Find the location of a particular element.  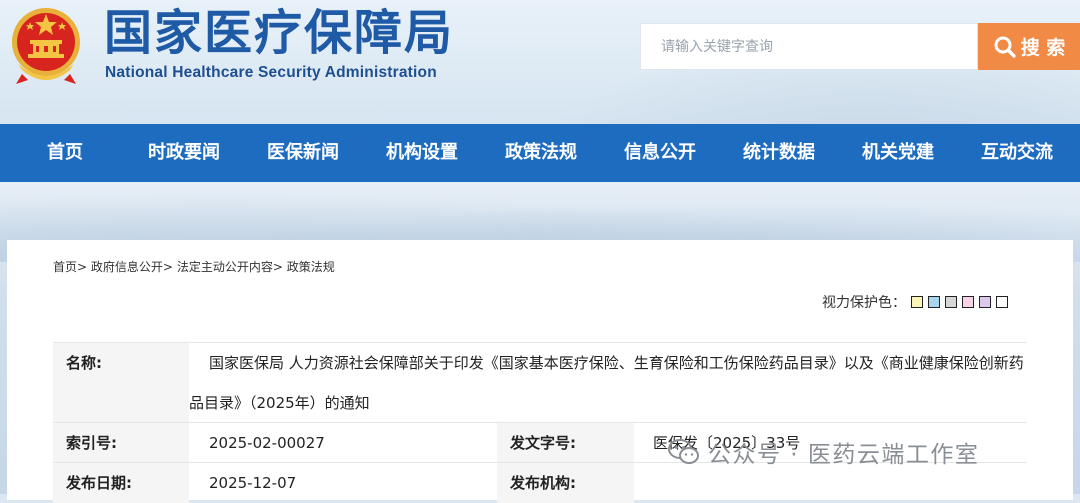

nav-item-home: 首页 is located at coordinates (65, 153).